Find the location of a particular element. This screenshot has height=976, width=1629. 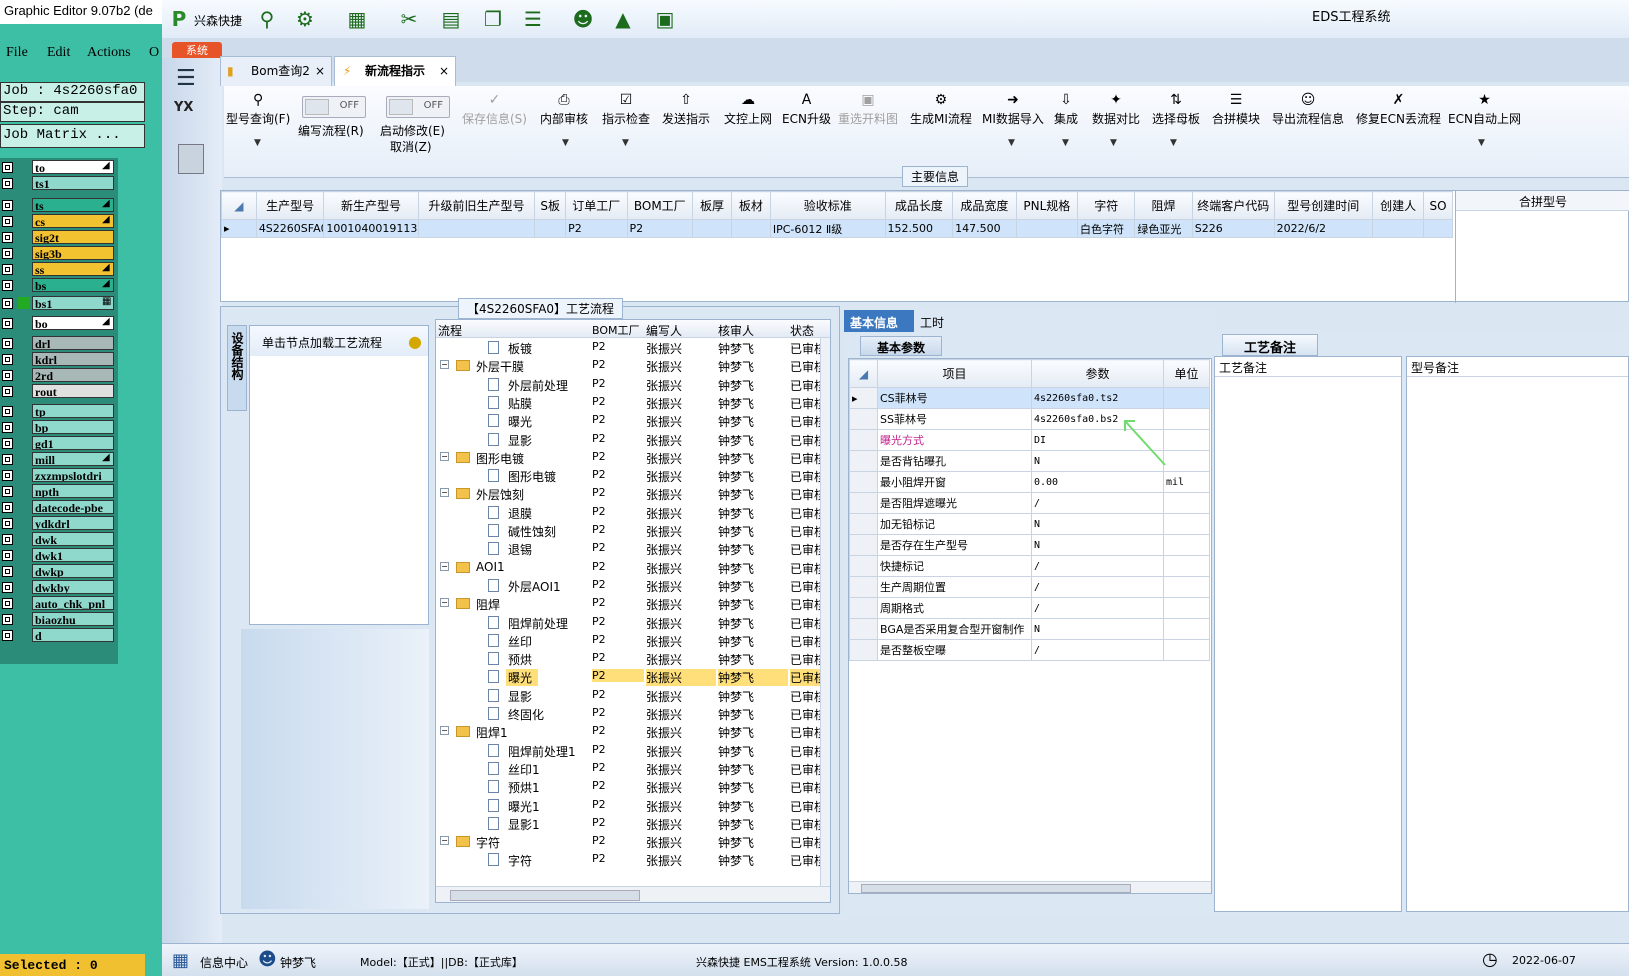

process-remarks-area: 工艺备注 is located at coordinates (1308, 634).